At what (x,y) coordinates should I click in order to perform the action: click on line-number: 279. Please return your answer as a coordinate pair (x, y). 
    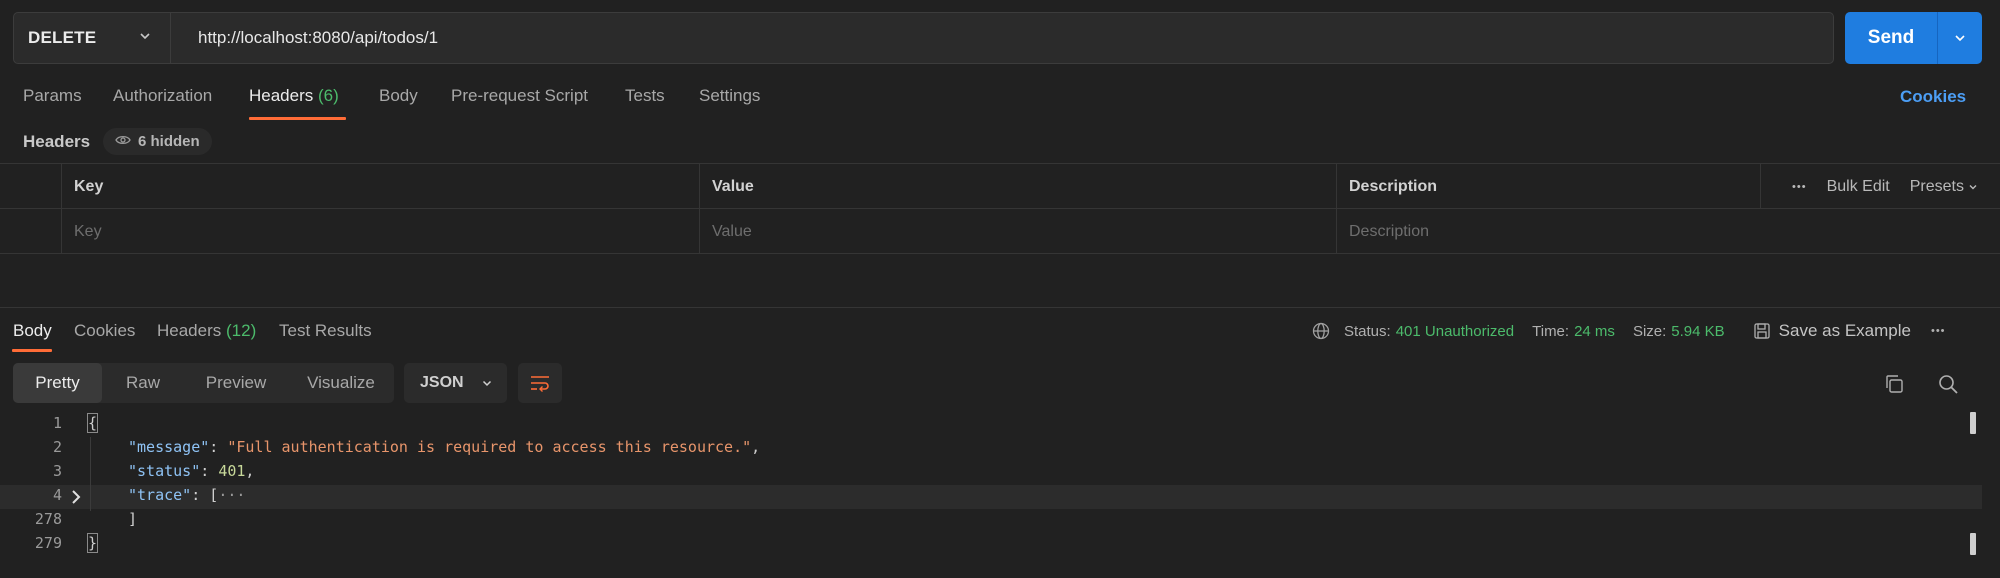
    Looking at the image, I should click on (48, 543).